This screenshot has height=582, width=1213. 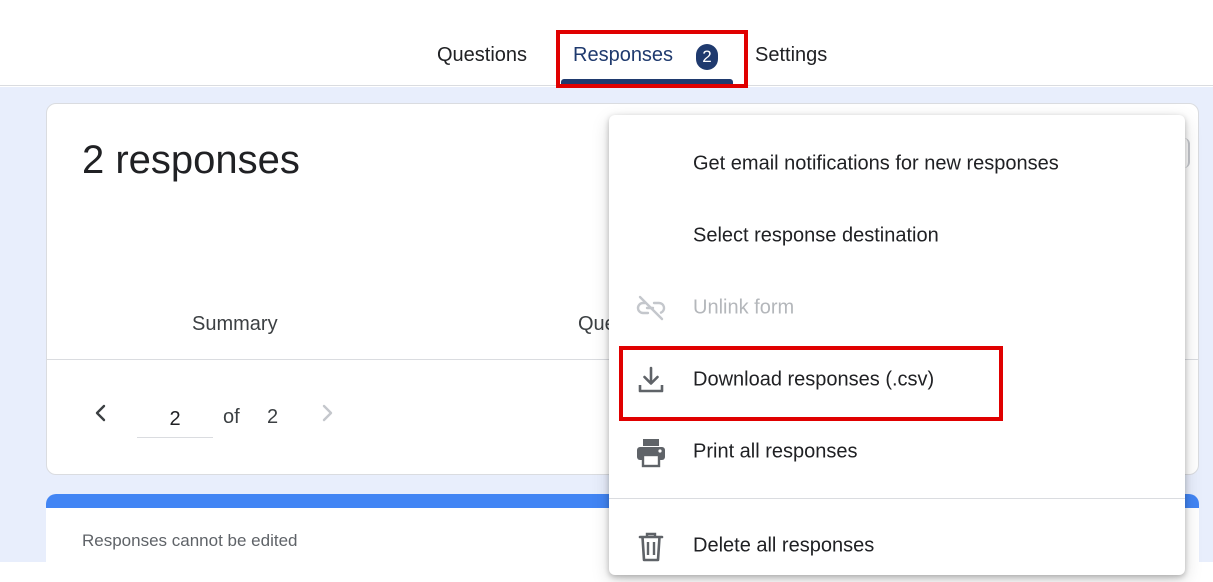 What do you see at coordinates (791, 55) in the screenshot?
I see `tab-settings: Settings` at bounding box center [791, 55].